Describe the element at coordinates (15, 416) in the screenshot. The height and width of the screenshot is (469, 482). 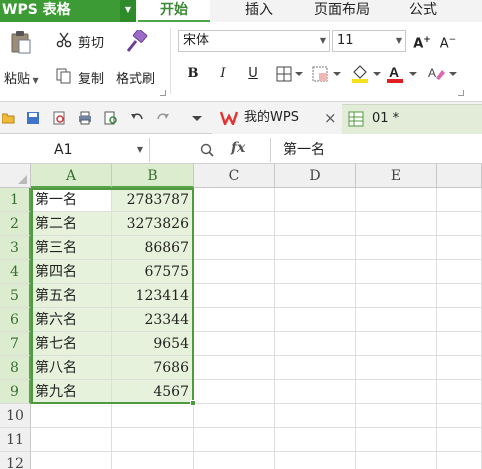
I see `row-header: 10` at that location.